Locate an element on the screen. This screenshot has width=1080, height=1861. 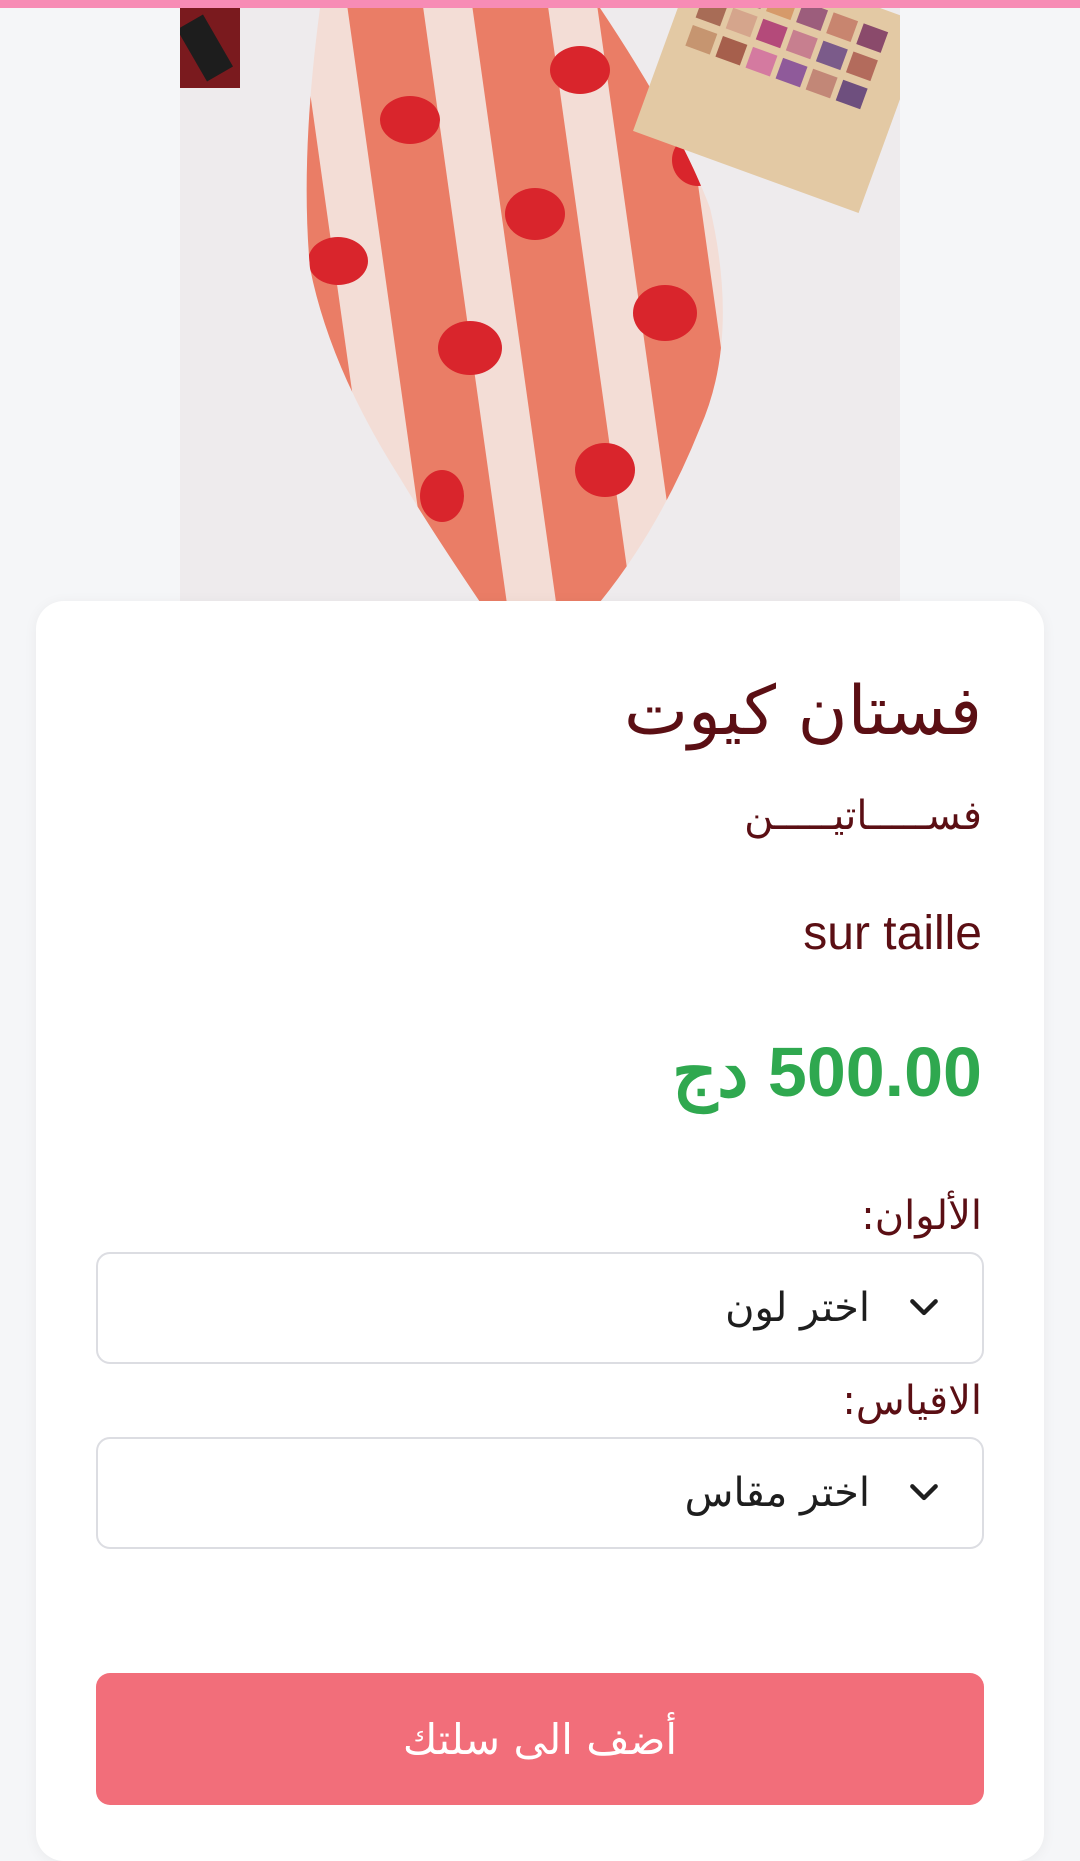
price-amount: 500.00 is located at coordinates (874, 1072).